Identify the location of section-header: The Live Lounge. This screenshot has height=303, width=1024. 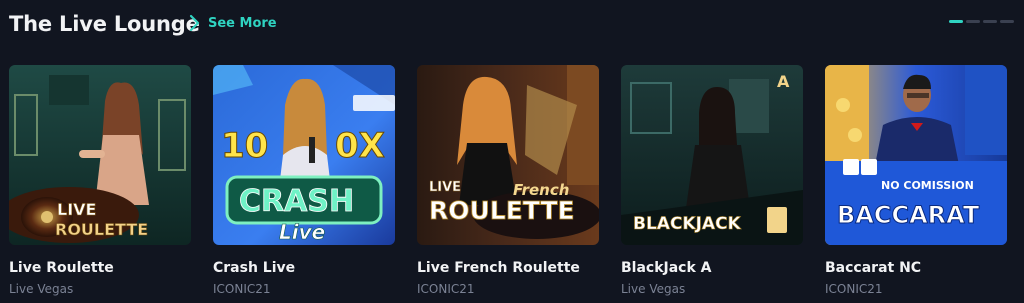
(104, 24).